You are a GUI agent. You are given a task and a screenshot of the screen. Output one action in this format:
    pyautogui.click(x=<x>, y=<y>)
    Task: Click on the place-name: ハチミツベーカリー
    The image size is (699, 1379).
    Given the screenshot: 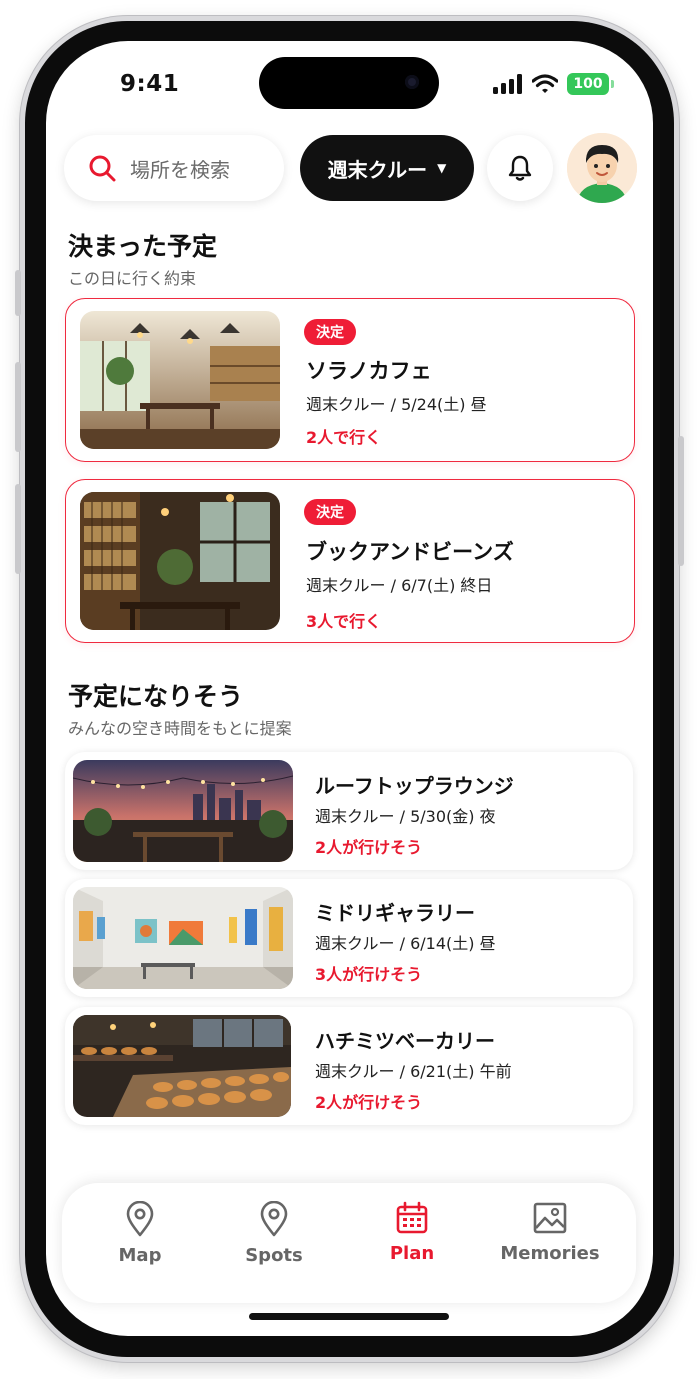 What is the action you would take?
    pyautogui.click(x=405, y=1041)
    